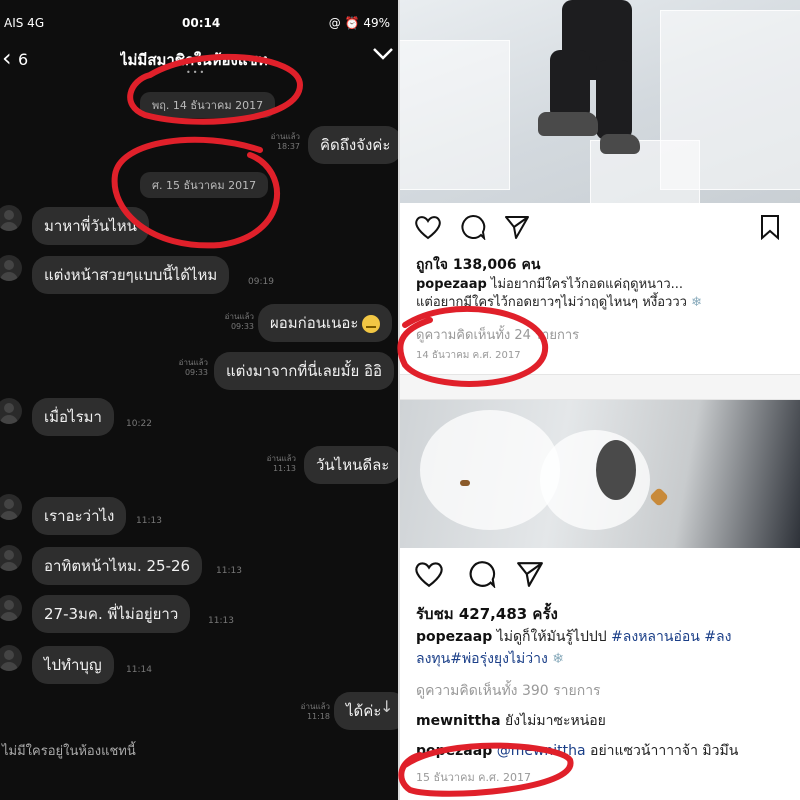 Image resolution: width=800 pixels, height=800 pixels. What do you see at coordinates (770, 227) in the screenshot?
I see `bookmark-icon` at bounding box center [770, 227].